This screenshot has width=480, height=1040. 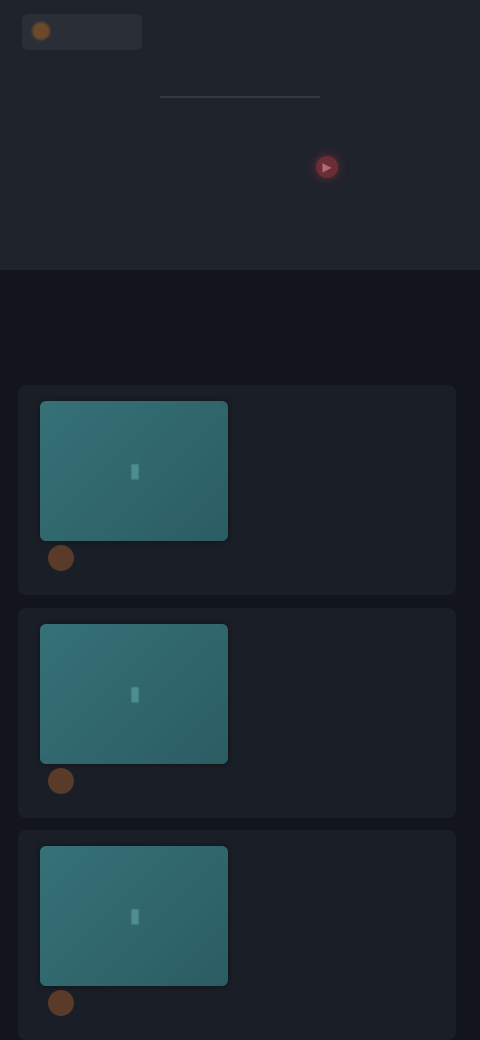 What do you see at coordinates (240, 84) in the screenshot?
I see `nav-tab-active` at bounding box center [240, 84].